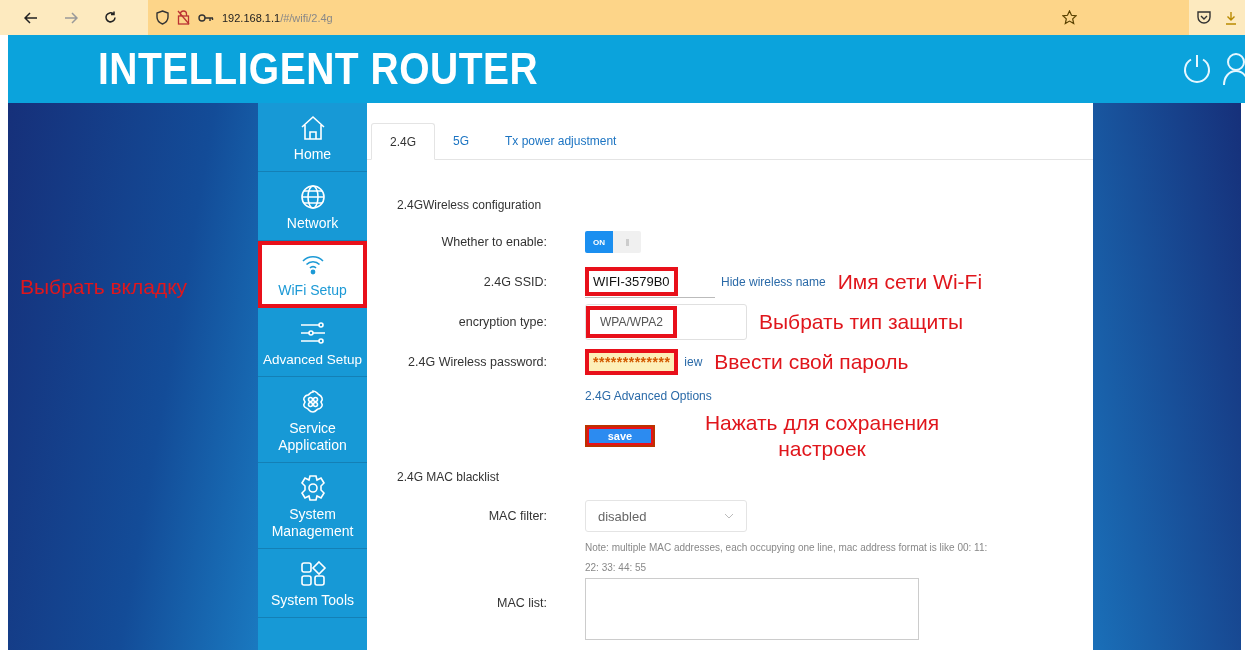  What do you see at coordinates (822, 436) in the screenshot?
I see `annotation-text: Нажать для сохранения настроек` at bounding box center [822, 436].